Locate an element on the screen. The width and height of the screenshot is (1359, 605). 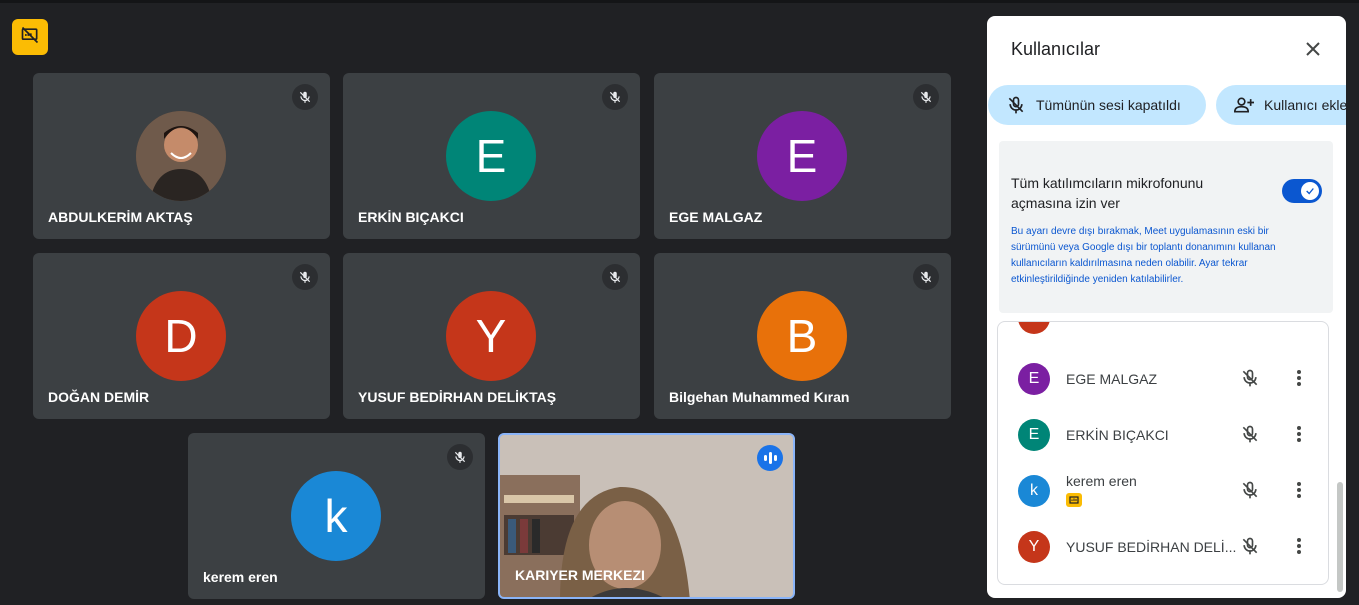
participant-tile: k kerem eren is located at coordinates (336, 516).